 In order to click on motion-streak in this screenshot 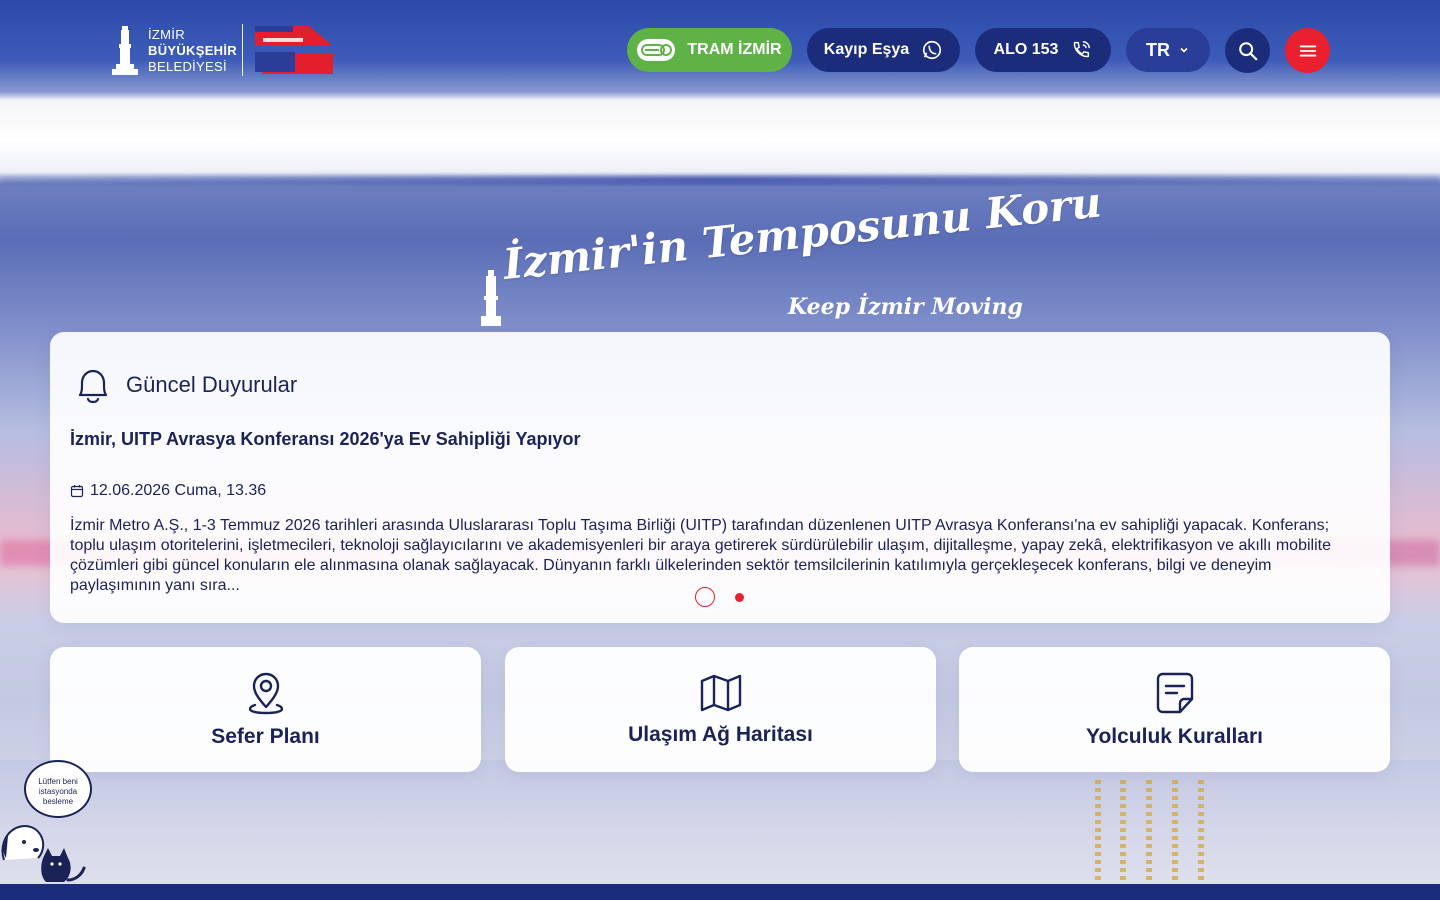, I will do `click(720, 180)`.